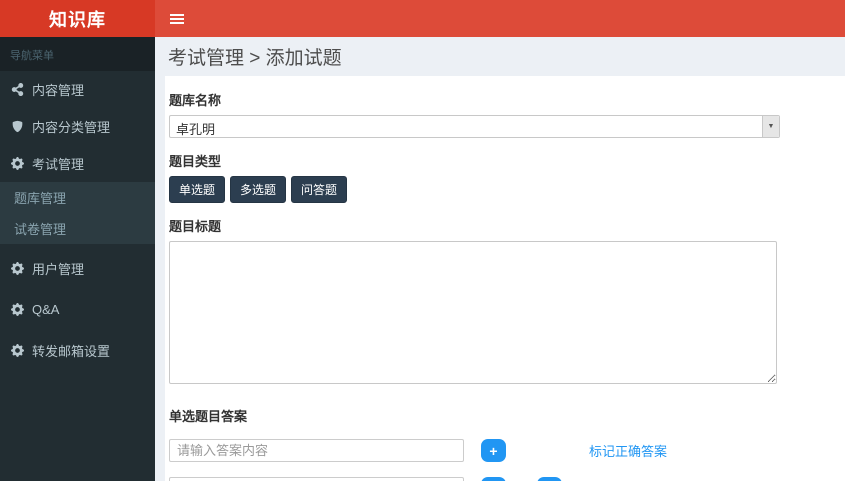 This screenshot has height=481, width=845. I want to click on answers-section-label: 单选题目答案, so click(208, 416).